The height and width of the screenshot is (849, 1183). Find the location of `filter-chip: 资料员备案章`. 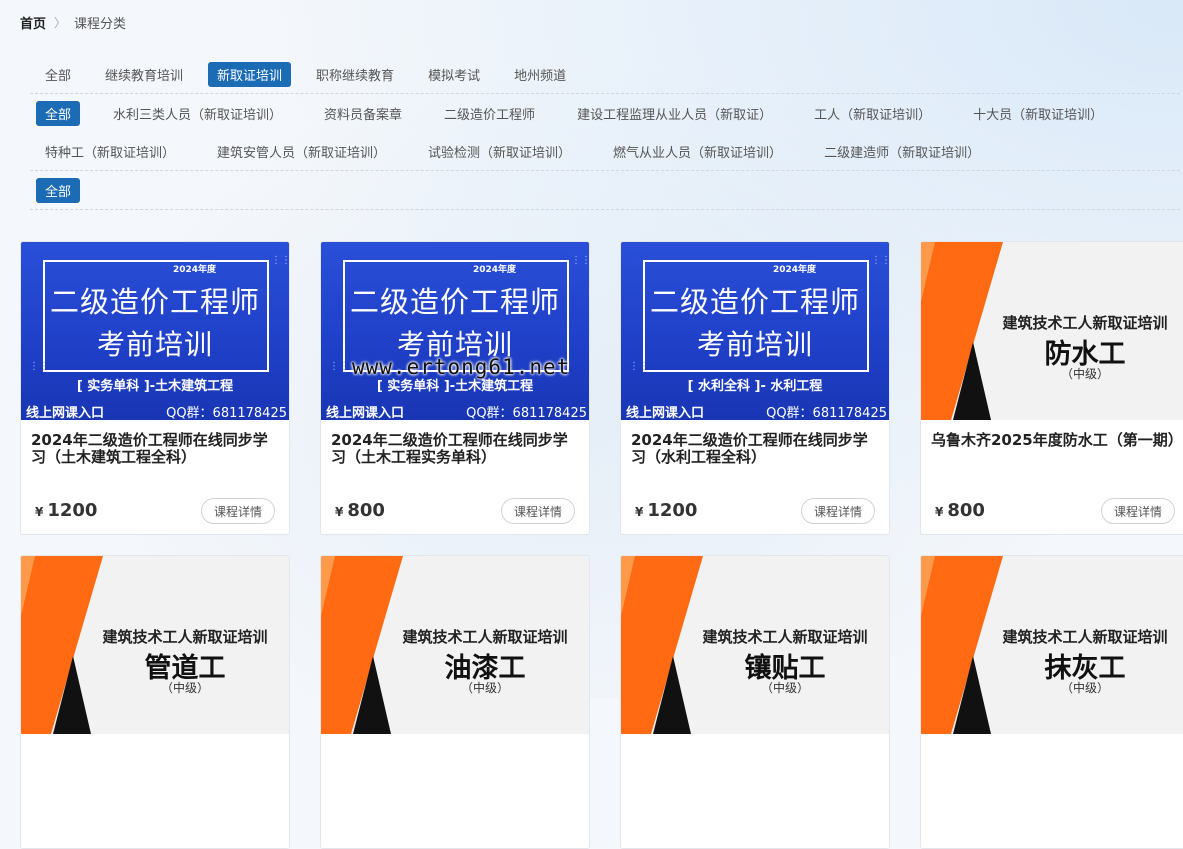

filter-chip: 资料员备案章 is located at coordinates (363, 113).